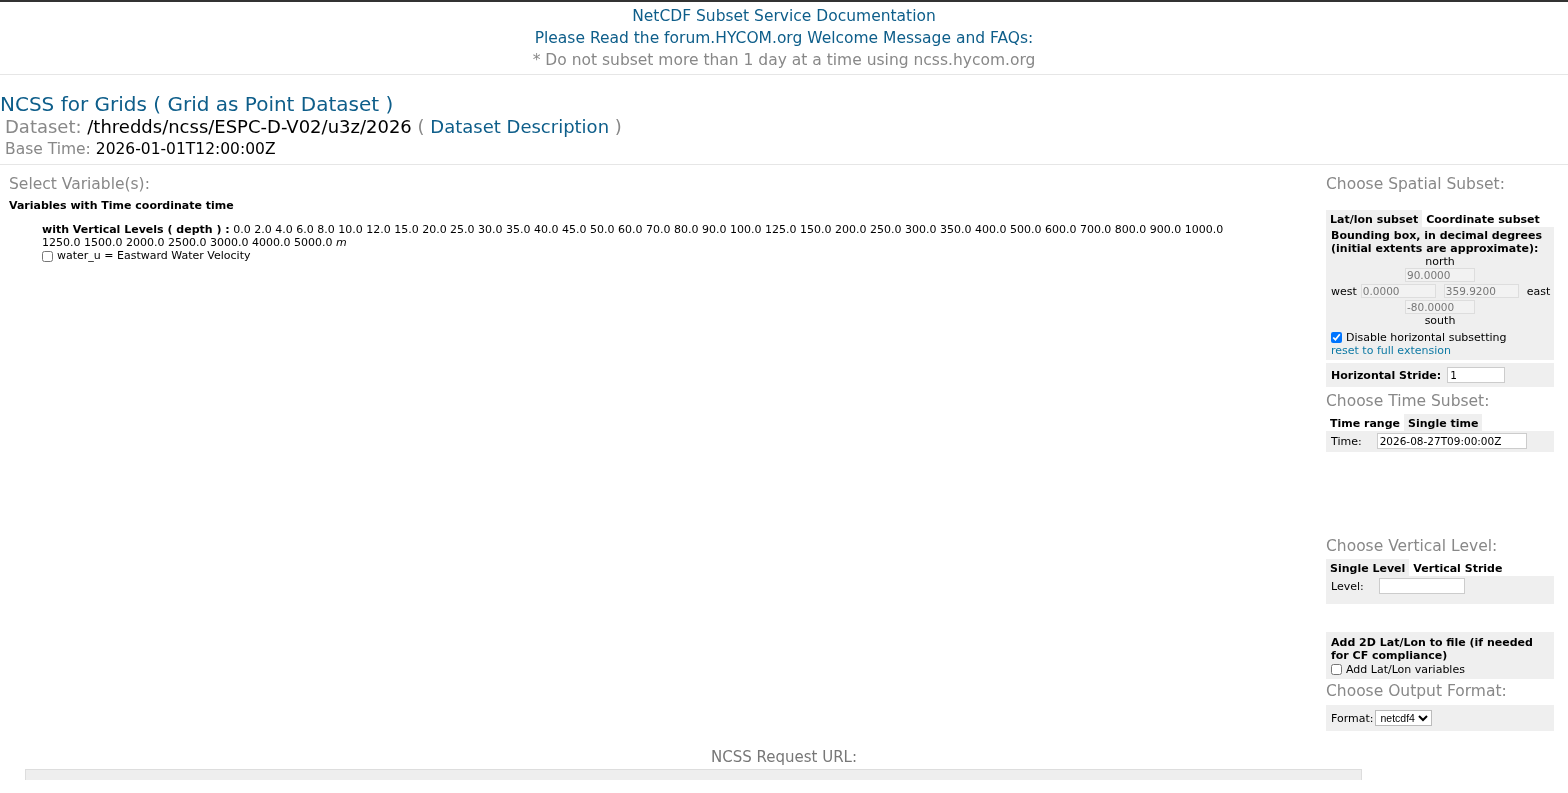  I want to click on variable-label: water_u = Eastward Water Velocity, so click(154, 256).